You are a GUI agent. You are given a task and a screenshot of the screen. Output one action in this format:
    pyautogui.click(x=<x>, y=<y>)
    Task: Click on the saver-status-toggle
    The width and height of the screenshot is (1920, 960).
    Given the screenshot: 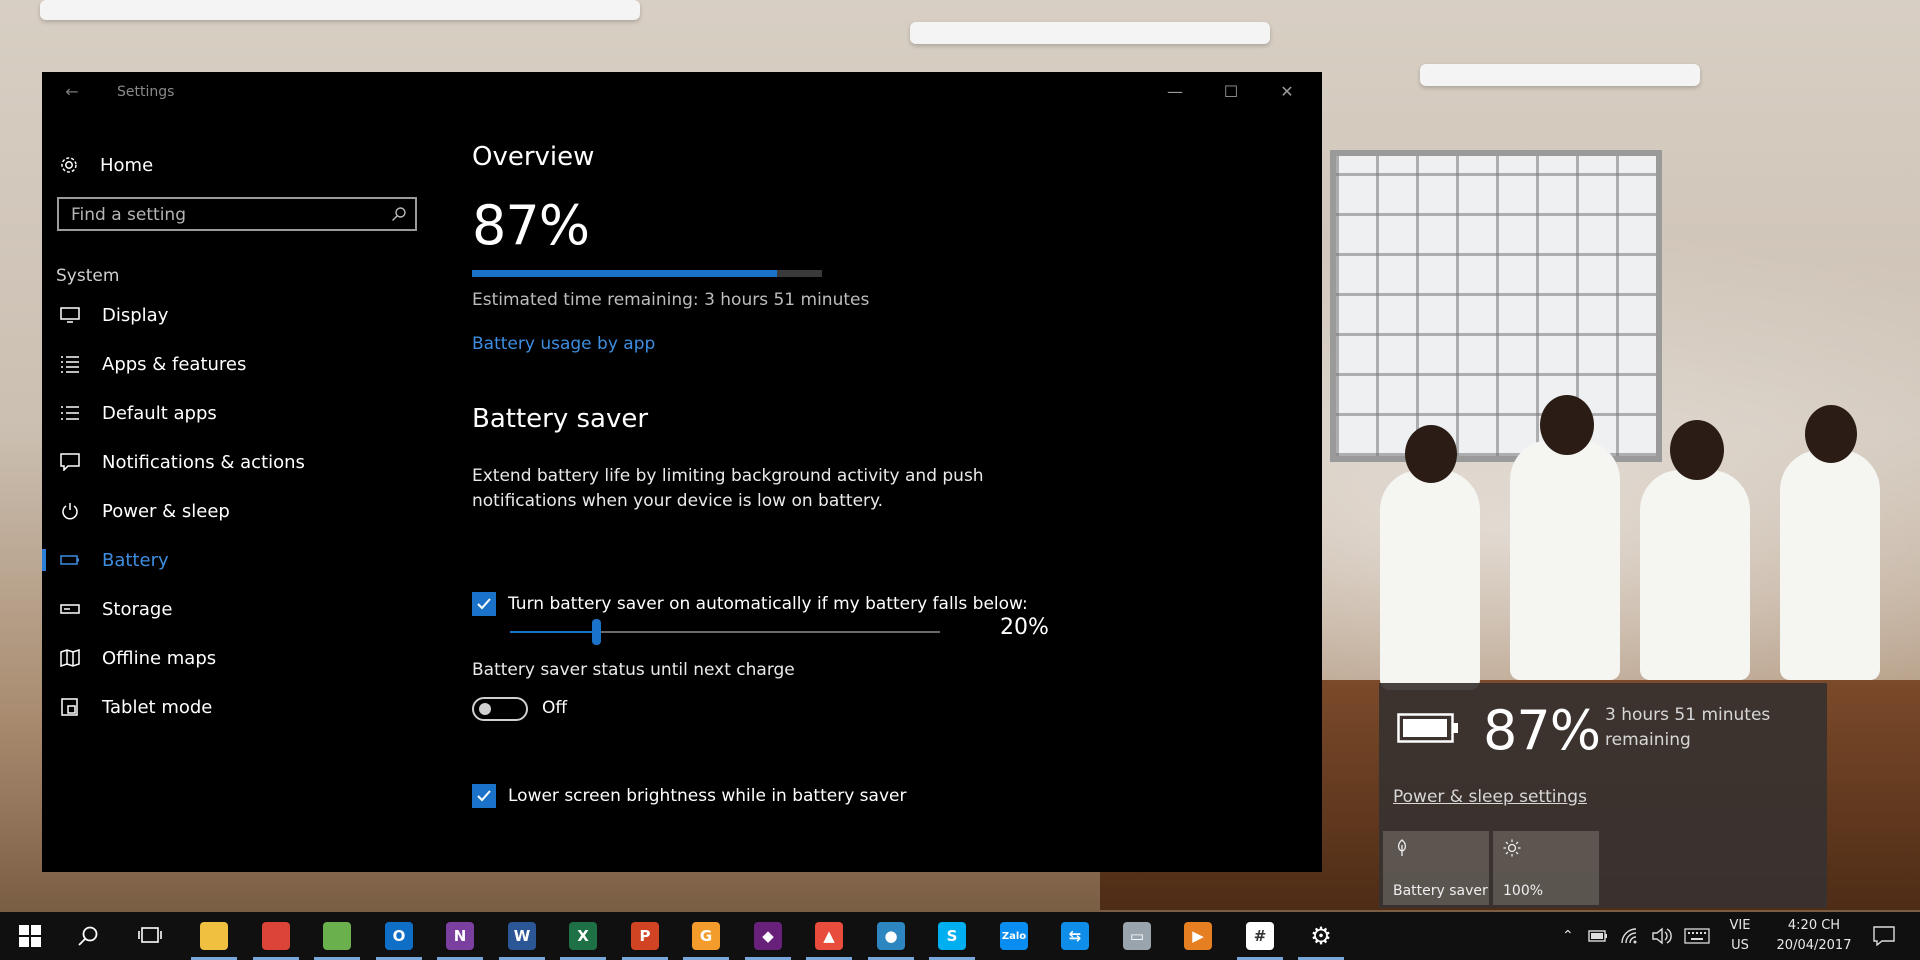 What is the action you would take?
    pyautogui.click(x=500, y=709)
    